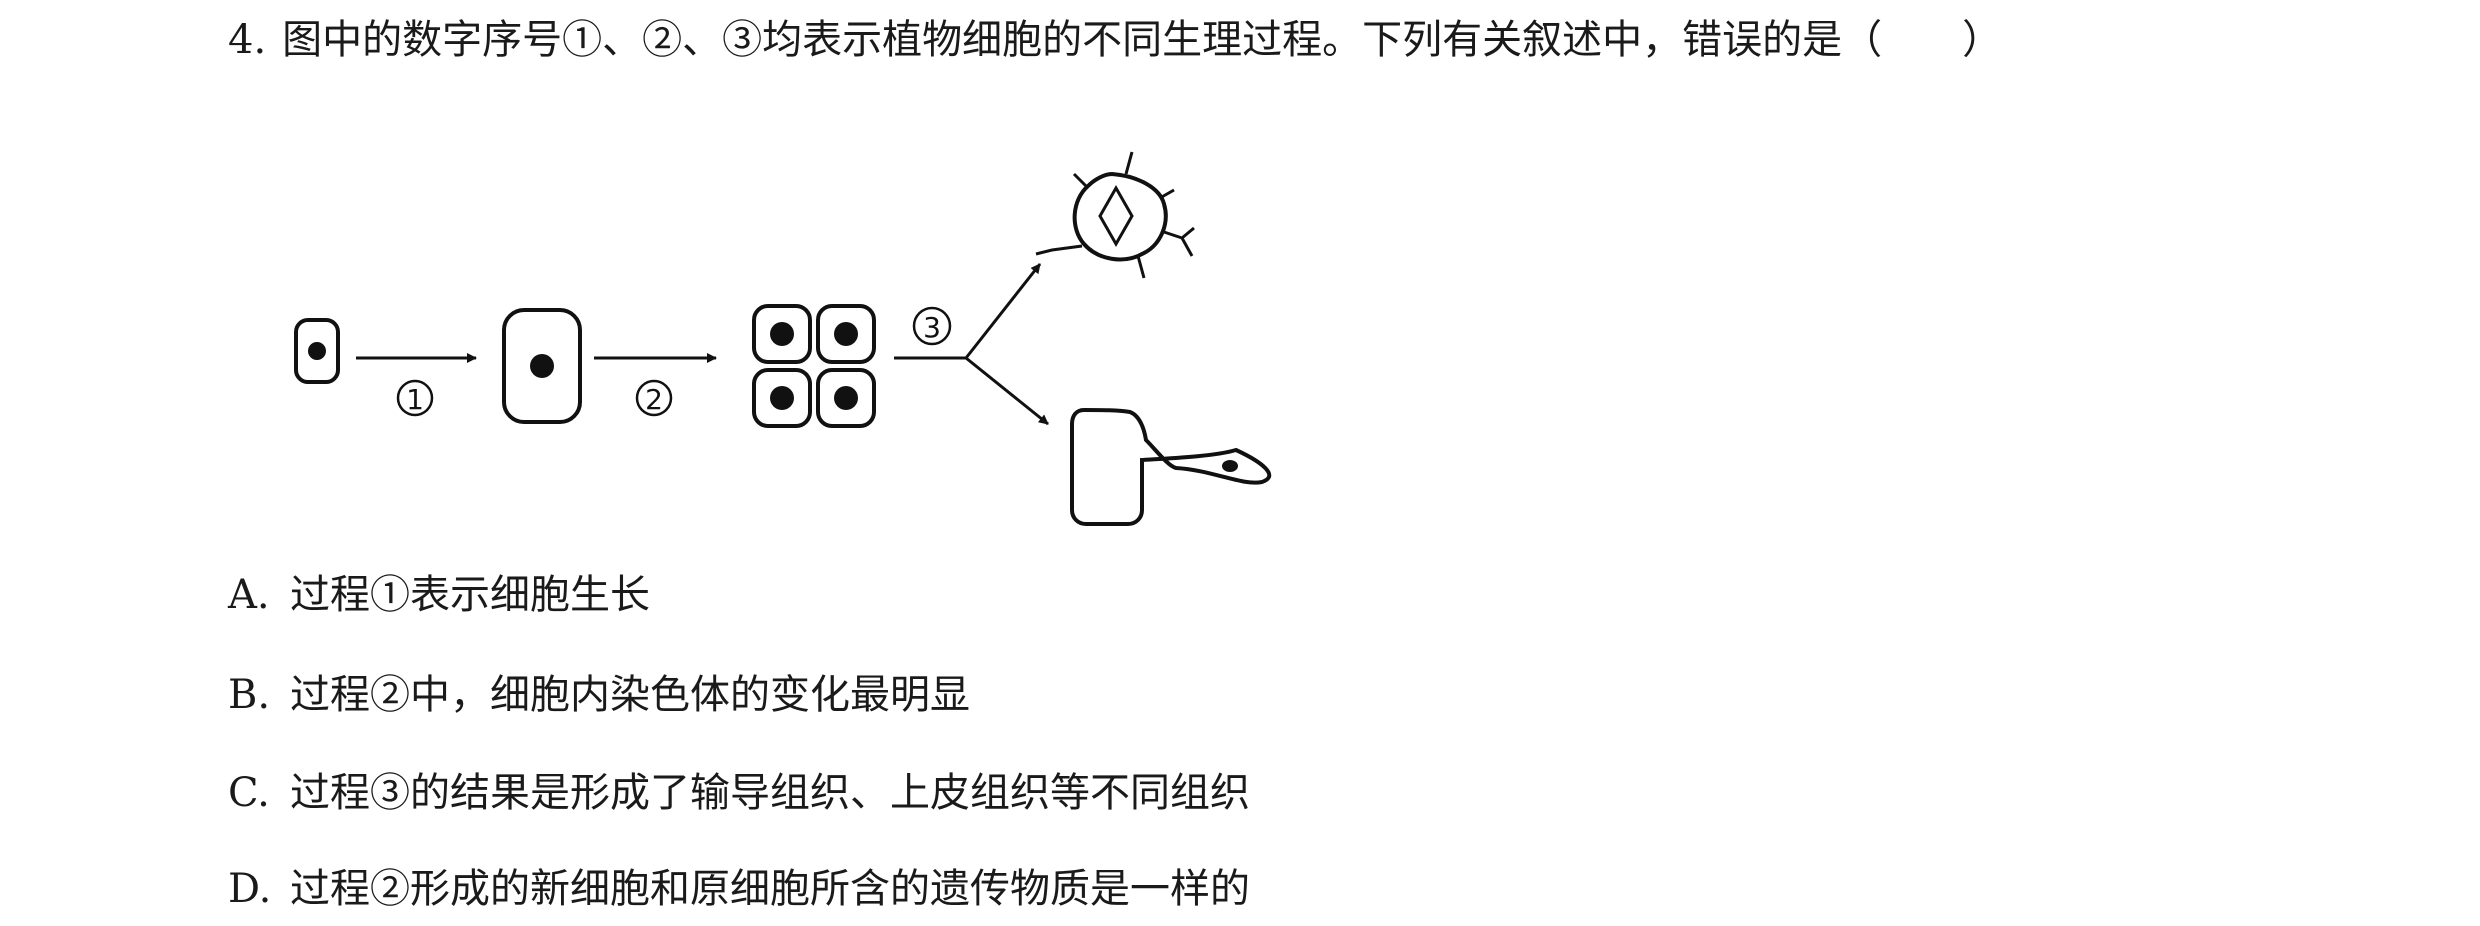 Image resolution: width=2480 pixels, height=926 pixels. What do you see at coordinates (542, 366) in the screenshot?
I see `grown-cell` at bounding box center [542, 366].